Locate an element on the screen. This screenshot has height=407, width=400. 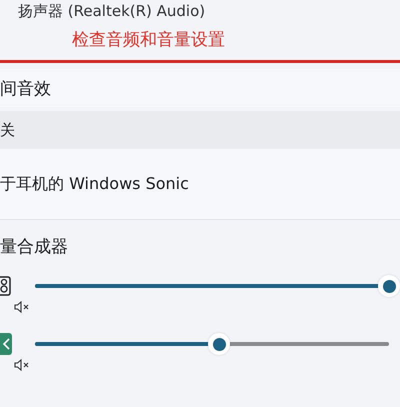
device-name: 扬声器 (Realtek(R) Audio) is located at coordinates (112, 11).